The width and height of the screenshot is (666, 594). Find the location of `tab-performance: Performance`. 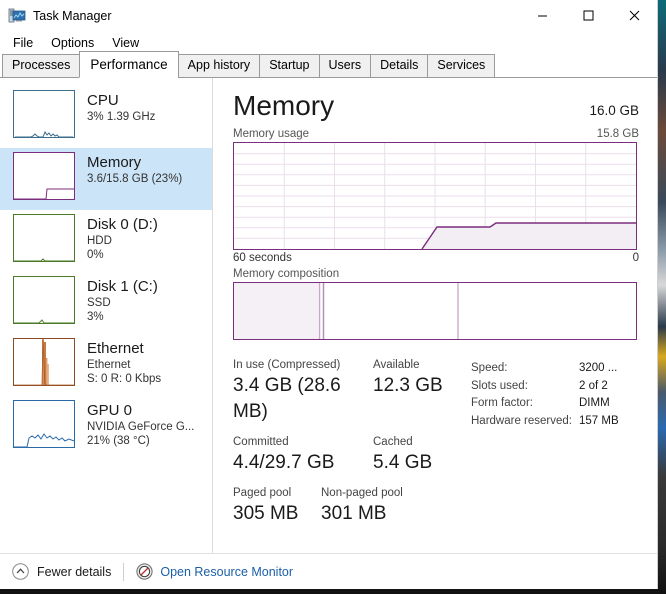

tab-performance: Performance is located at coordinates (129, 64).